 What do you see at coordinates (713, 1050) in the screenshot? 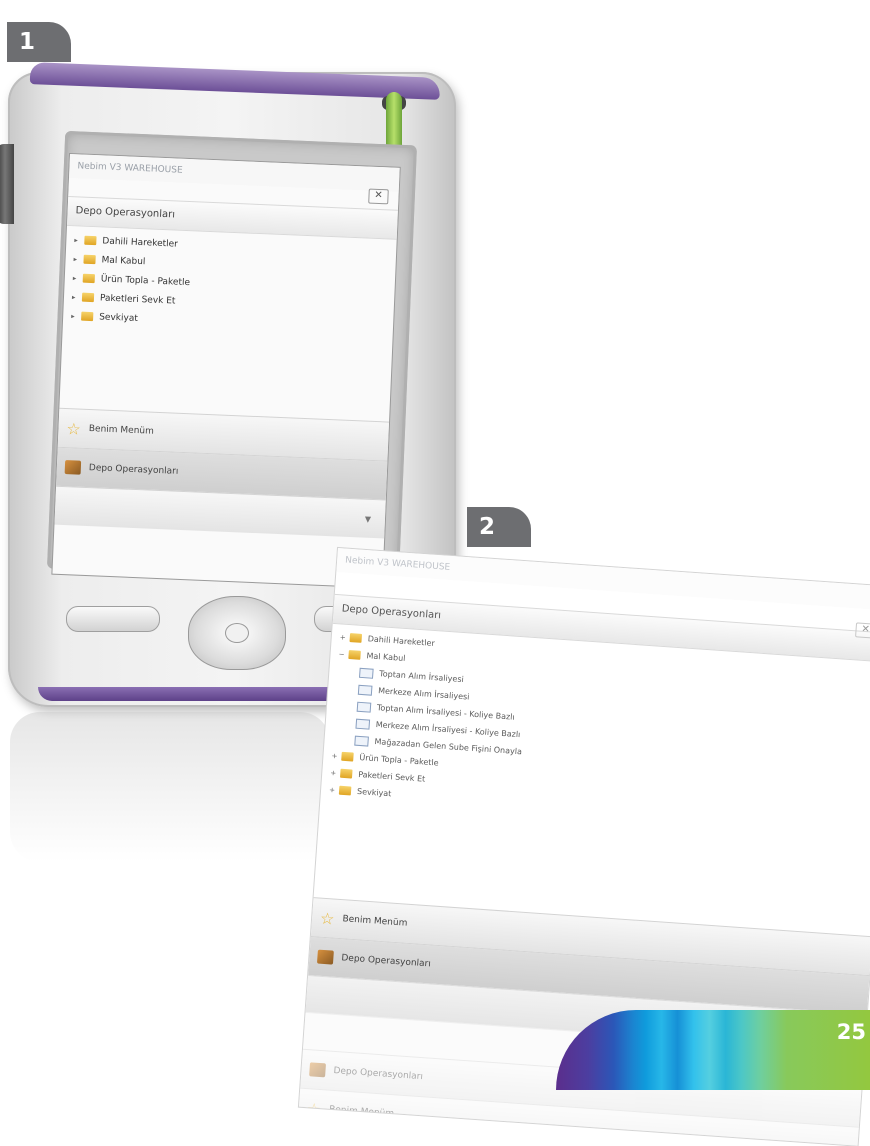
I see `decorative-stripes: 25` at bounding box center [713, 1050].